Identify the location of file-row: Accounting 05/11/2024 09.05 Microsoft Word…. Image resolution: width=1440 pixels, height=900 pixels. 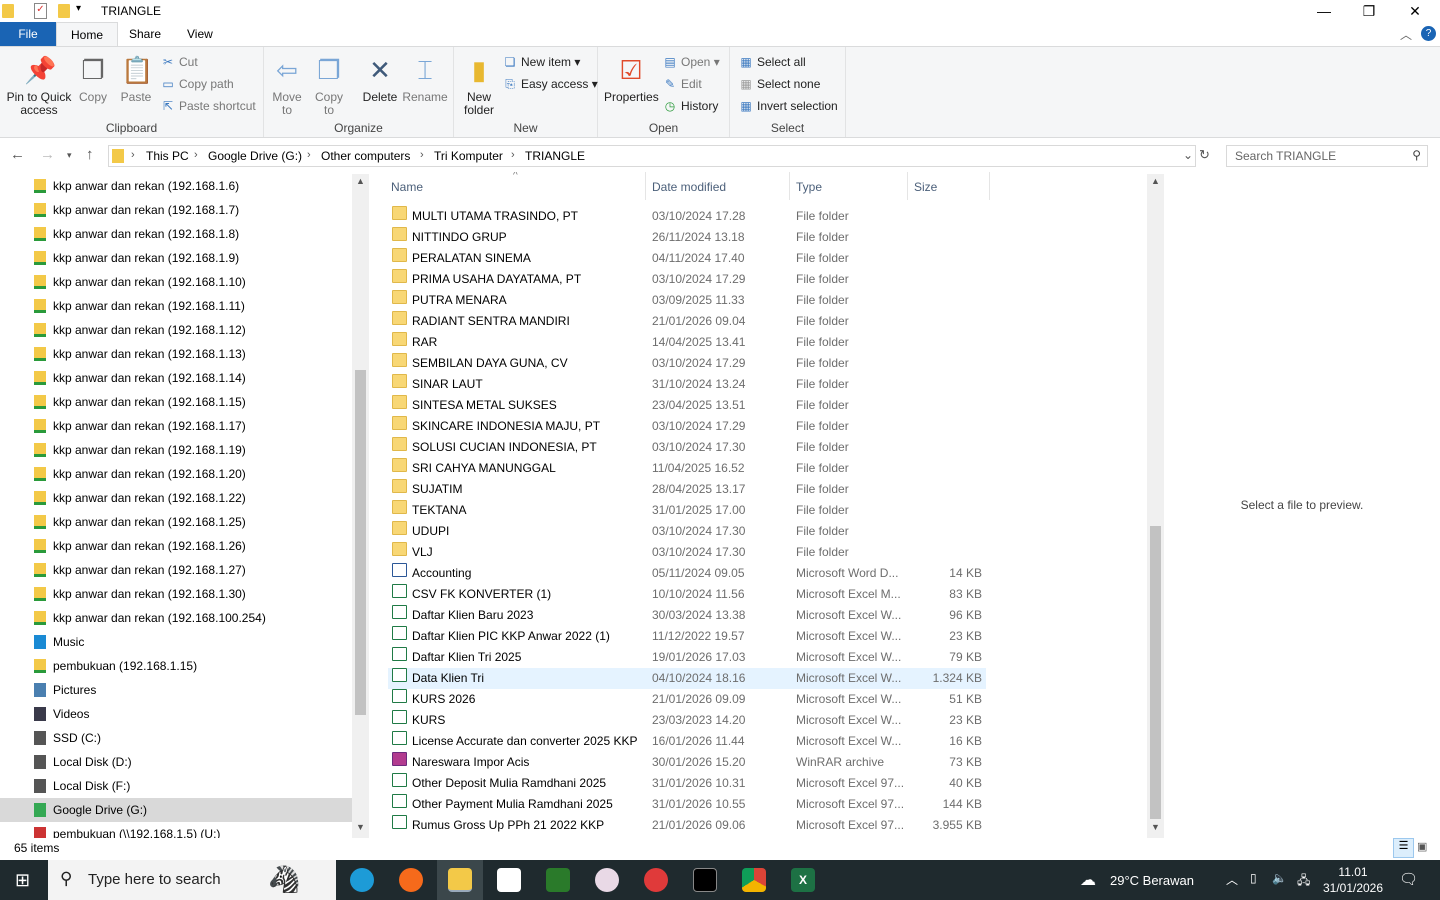
(687, 573).